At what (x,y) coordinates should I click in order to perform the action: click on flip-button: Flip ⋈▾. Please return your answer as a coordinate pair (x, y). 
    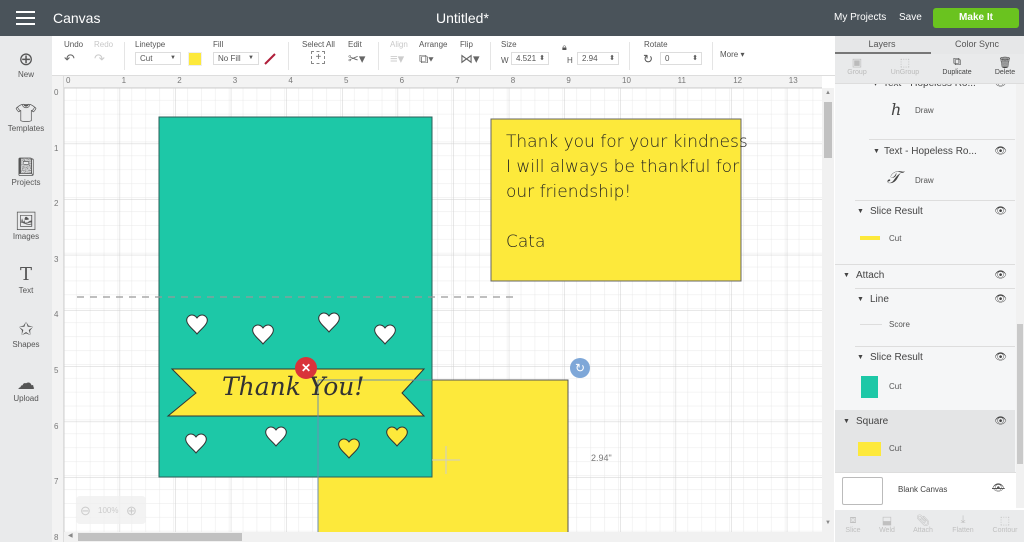
    Looking at the image, I should click on (470, 53).